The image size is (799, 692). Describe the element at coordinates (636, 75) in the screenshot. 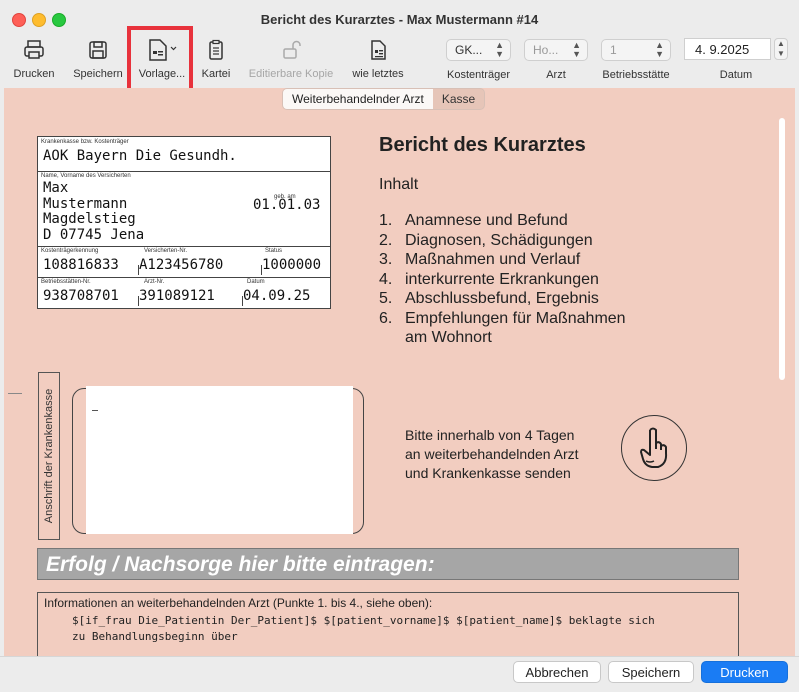

I see `site-label: Betriebsstätte` at that location.